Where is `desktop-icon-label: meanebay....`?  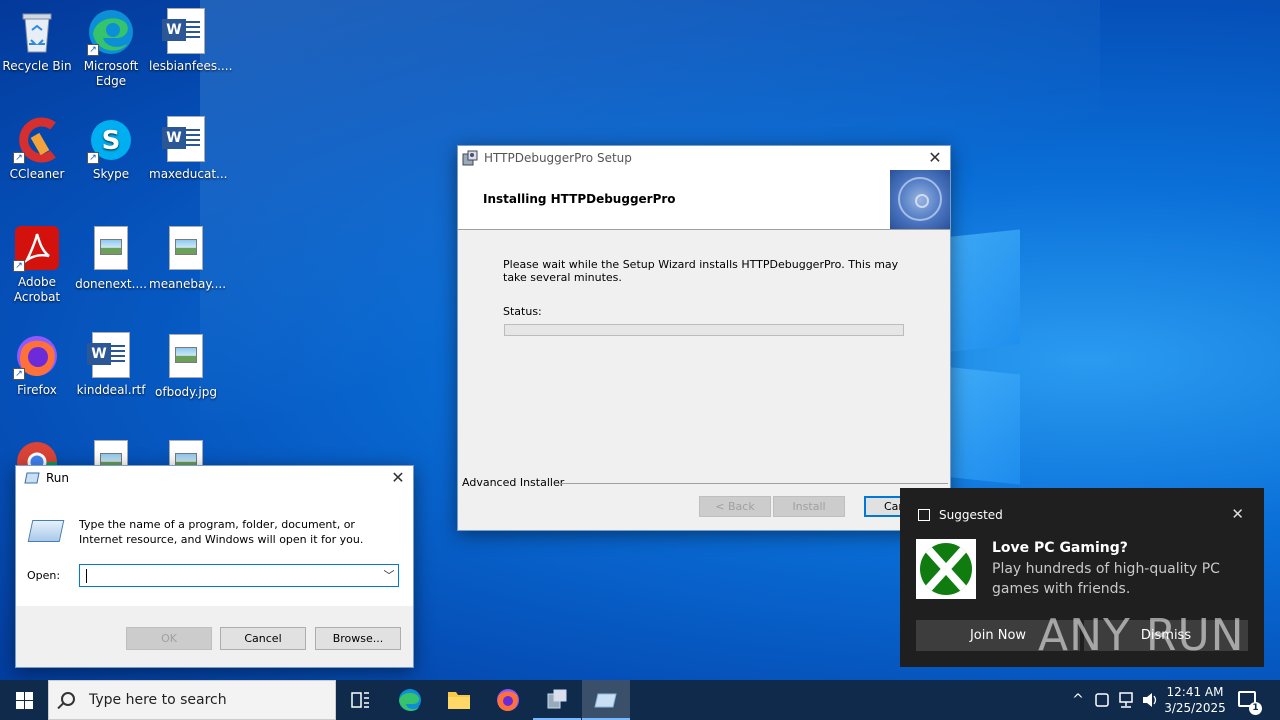
desktop-icon-label: meanebay.... is located at coordinates (188, 284).